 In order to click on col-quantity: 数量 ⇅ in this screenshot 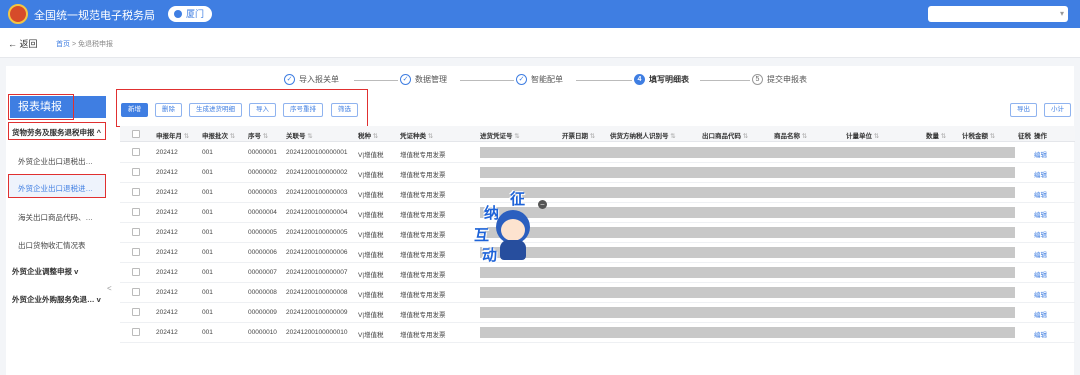, I will do `click(936, 135)`.